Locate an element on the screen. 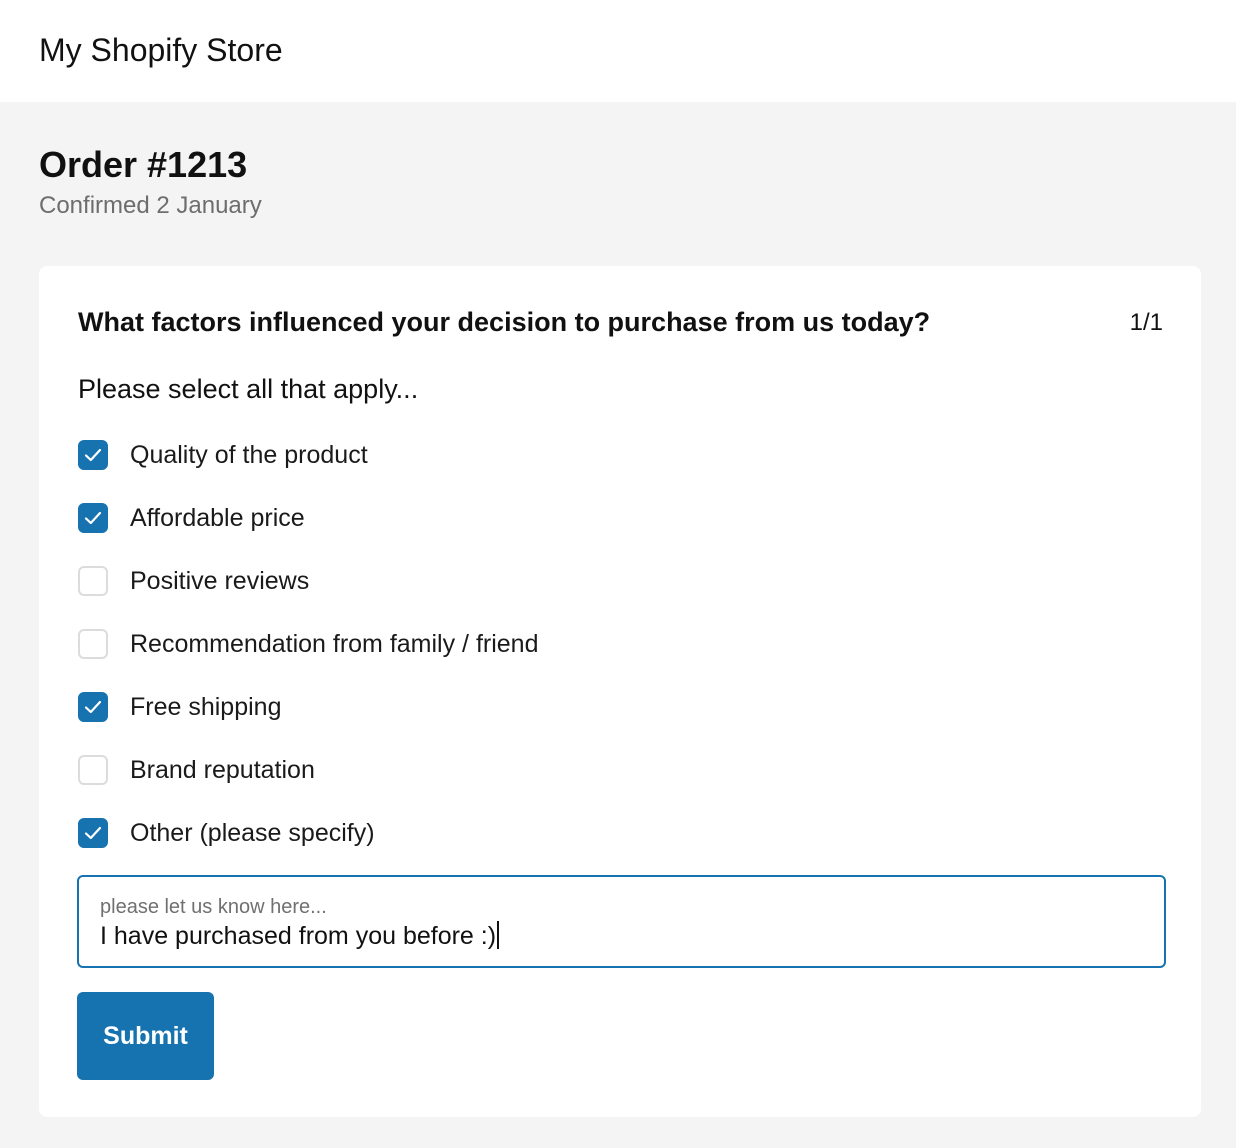 This screenshot has height=1148, width=1236. option-brand-reputation: Brand reputation is located at coordinates (196, 770).